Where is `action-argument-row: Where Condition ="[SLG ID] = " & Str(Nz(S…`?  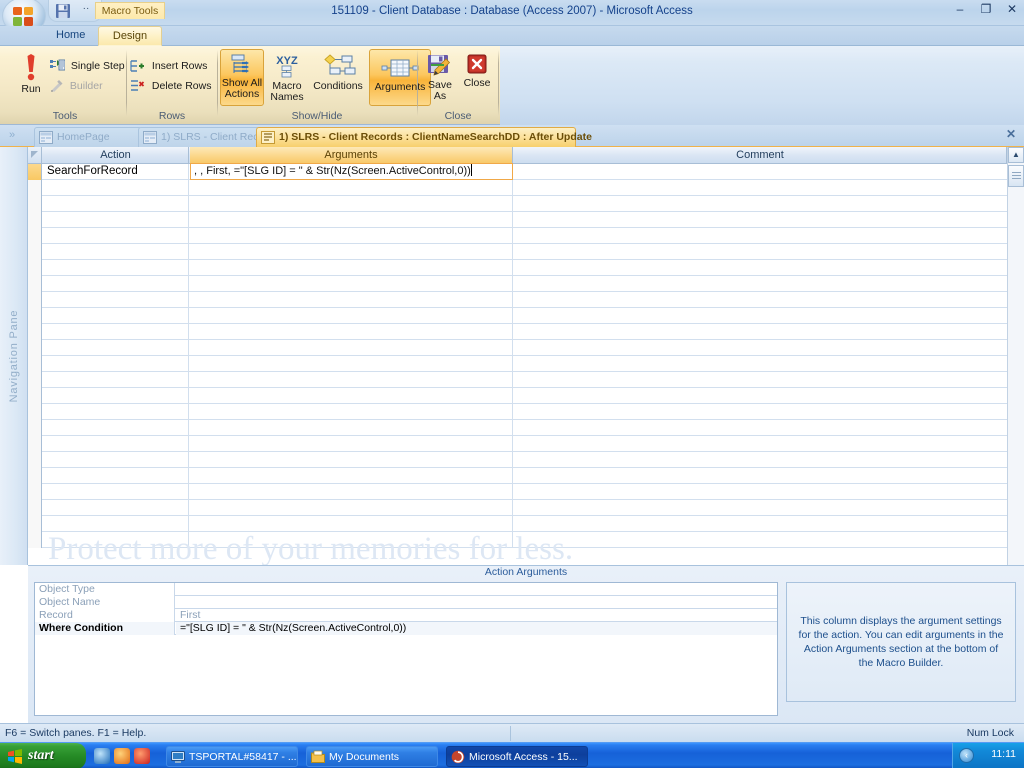
action-argument-row: Where Condition ="[SLG ID] = " & Str(Nz(S… is located at coordinates (406, 628).